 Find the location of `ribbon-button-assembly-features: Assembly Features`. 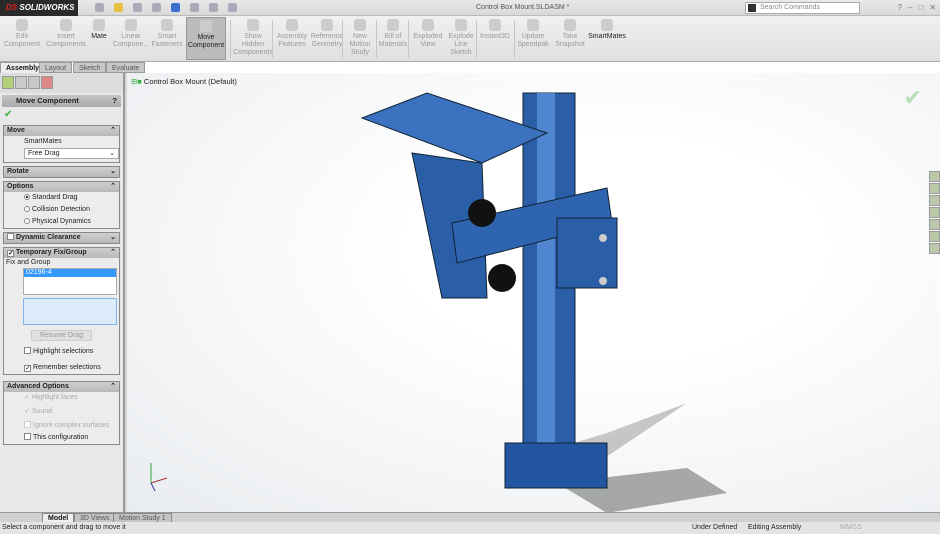

ribbon-button-assembly-features: Assembly Features is located at coordinates (292, 34).